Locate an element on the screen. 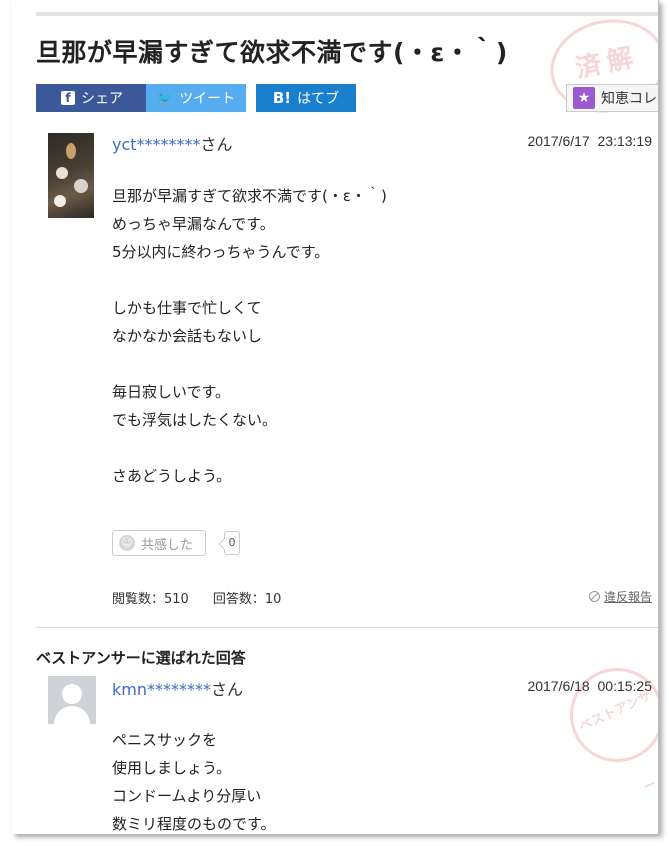 The width and height of the screenshot is (669, 846). twitter-share-label: ツイート is located at coordinates (207, 99).